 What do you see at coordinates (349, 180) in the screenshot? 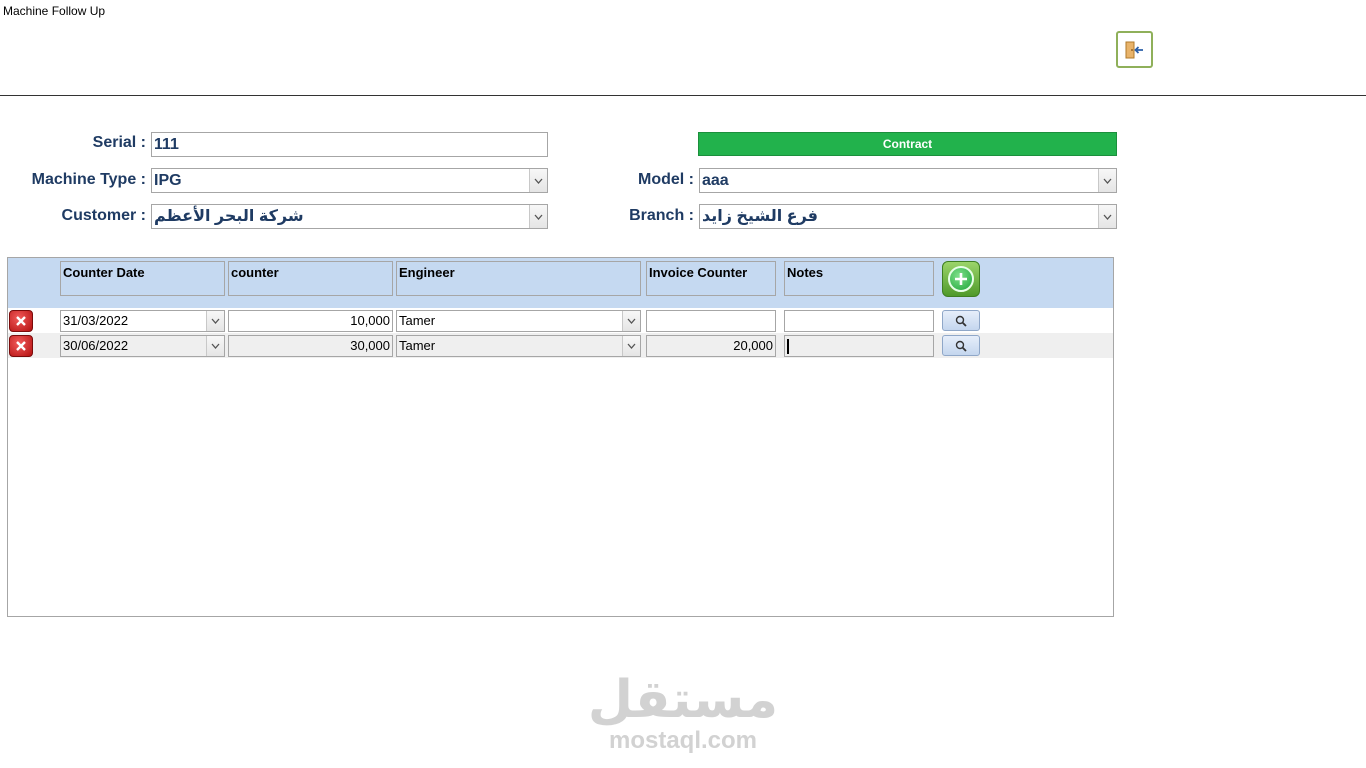
I see `machine-type-combo: IPG` at bounding box center [349, 180].